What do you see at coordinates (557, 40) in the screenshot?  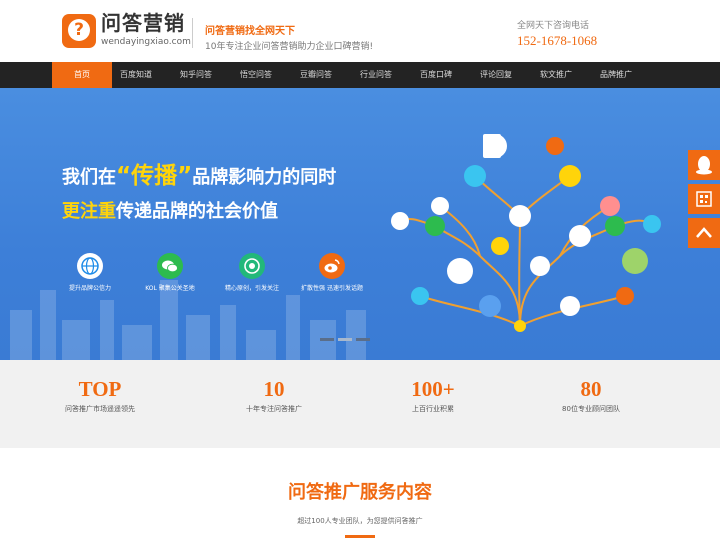 I see `hotline-number: 152-1678-1068` at bounding box center [557, 40].